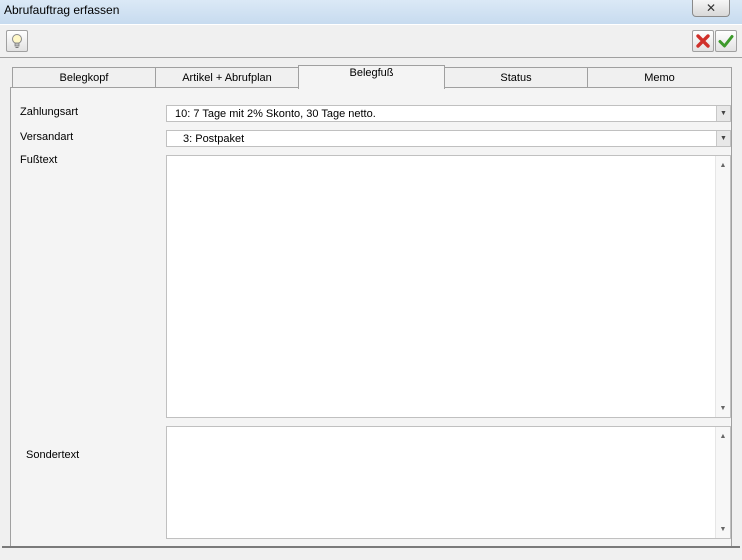  What do you see at coordinates (214, 139) in the screenshot?
I see `versandart-value: 3: Postpaket` at bounding box center [214, 139].